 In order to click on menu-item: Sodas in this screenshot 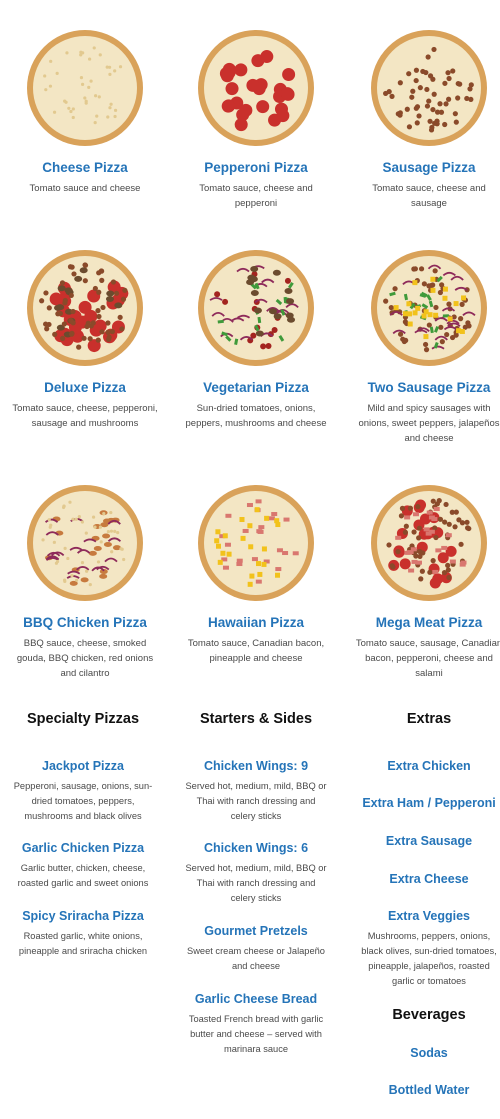, I will do `click(423, 1053)`.